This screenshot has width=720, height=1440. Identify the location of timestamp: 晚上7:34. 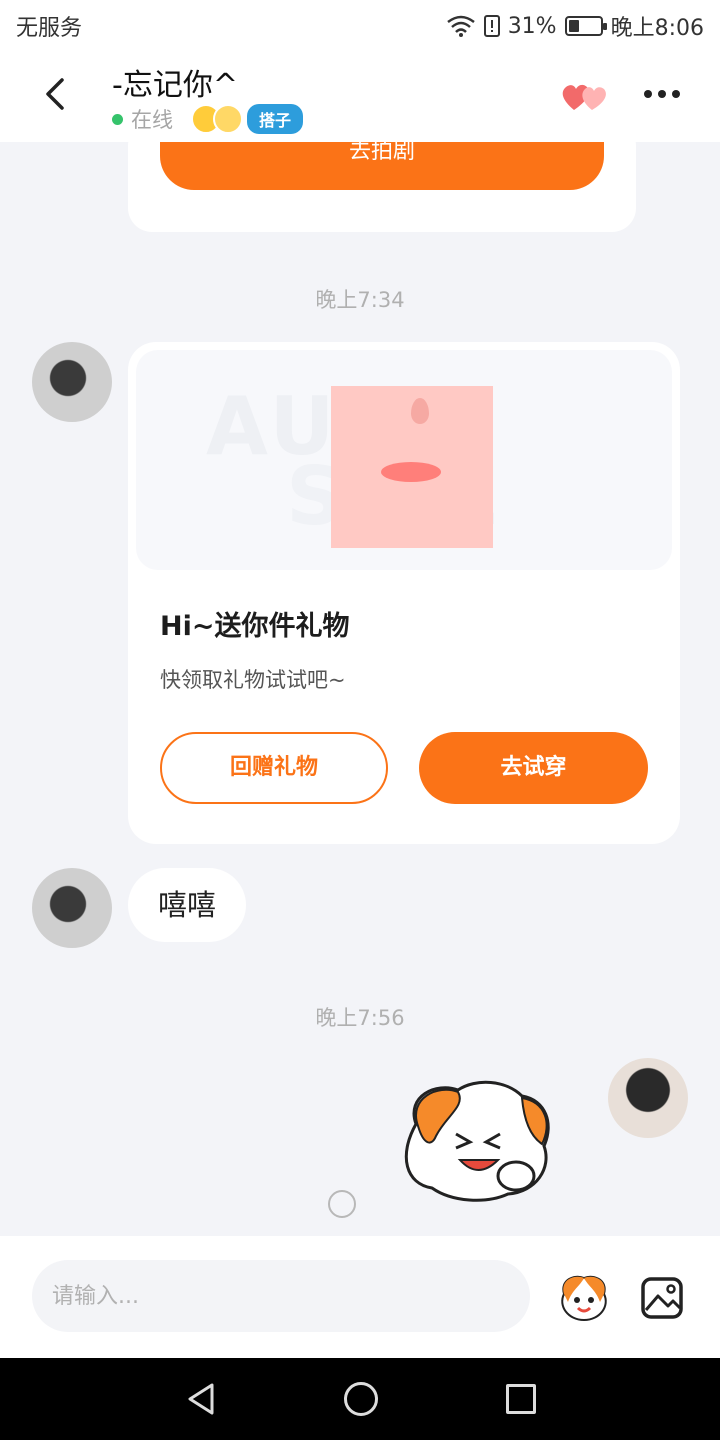
(360, 300).